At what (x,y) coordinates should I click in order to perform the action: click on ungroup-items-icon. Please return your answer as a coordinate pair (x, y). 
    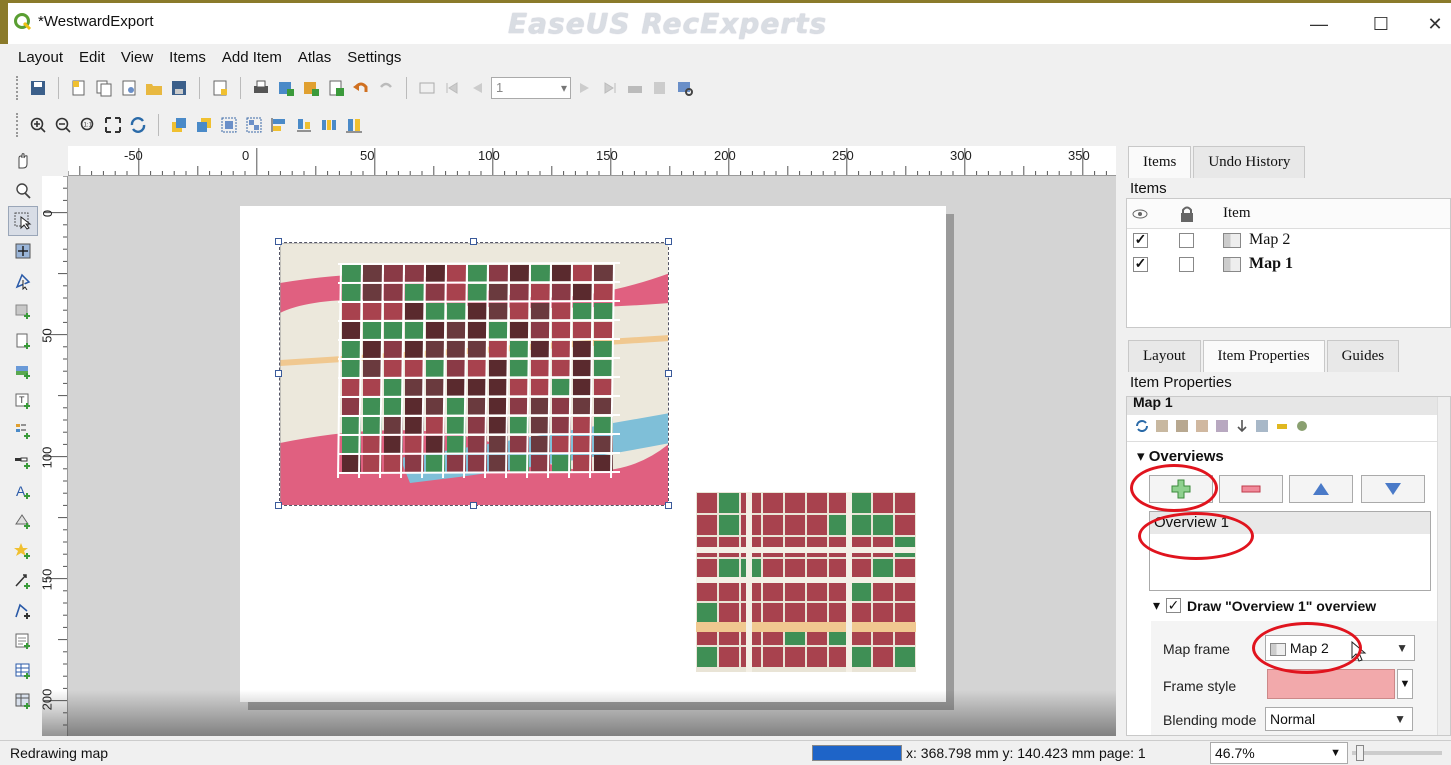
    Looking at the image, I should click on (254, 125).